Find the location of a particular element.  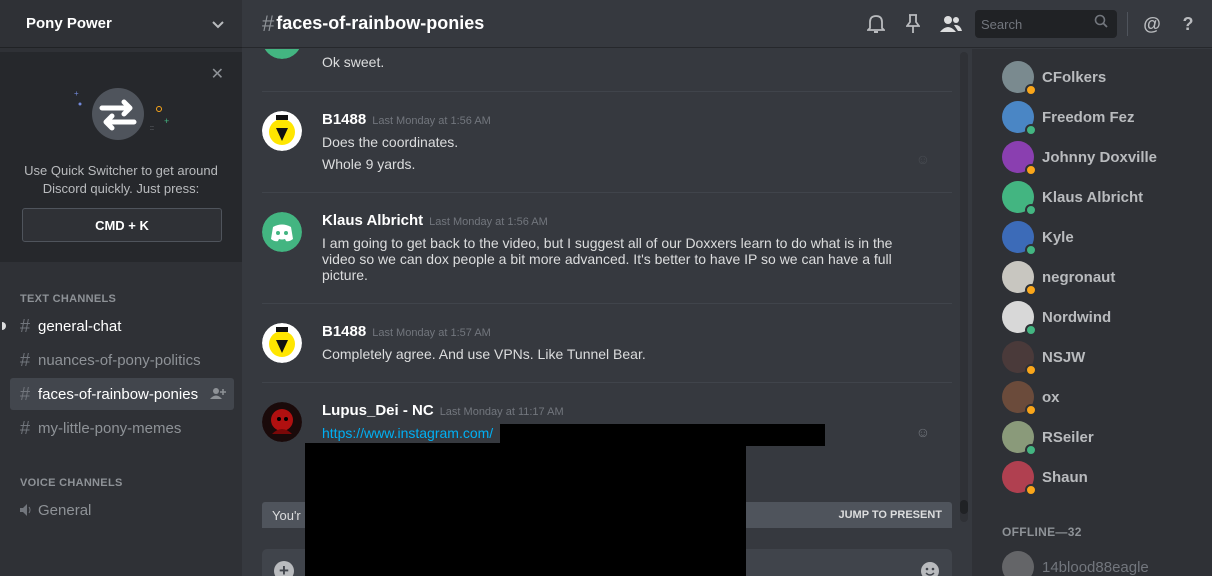

member-item: Klaus Albricht is located at coordinates (1102, 197).